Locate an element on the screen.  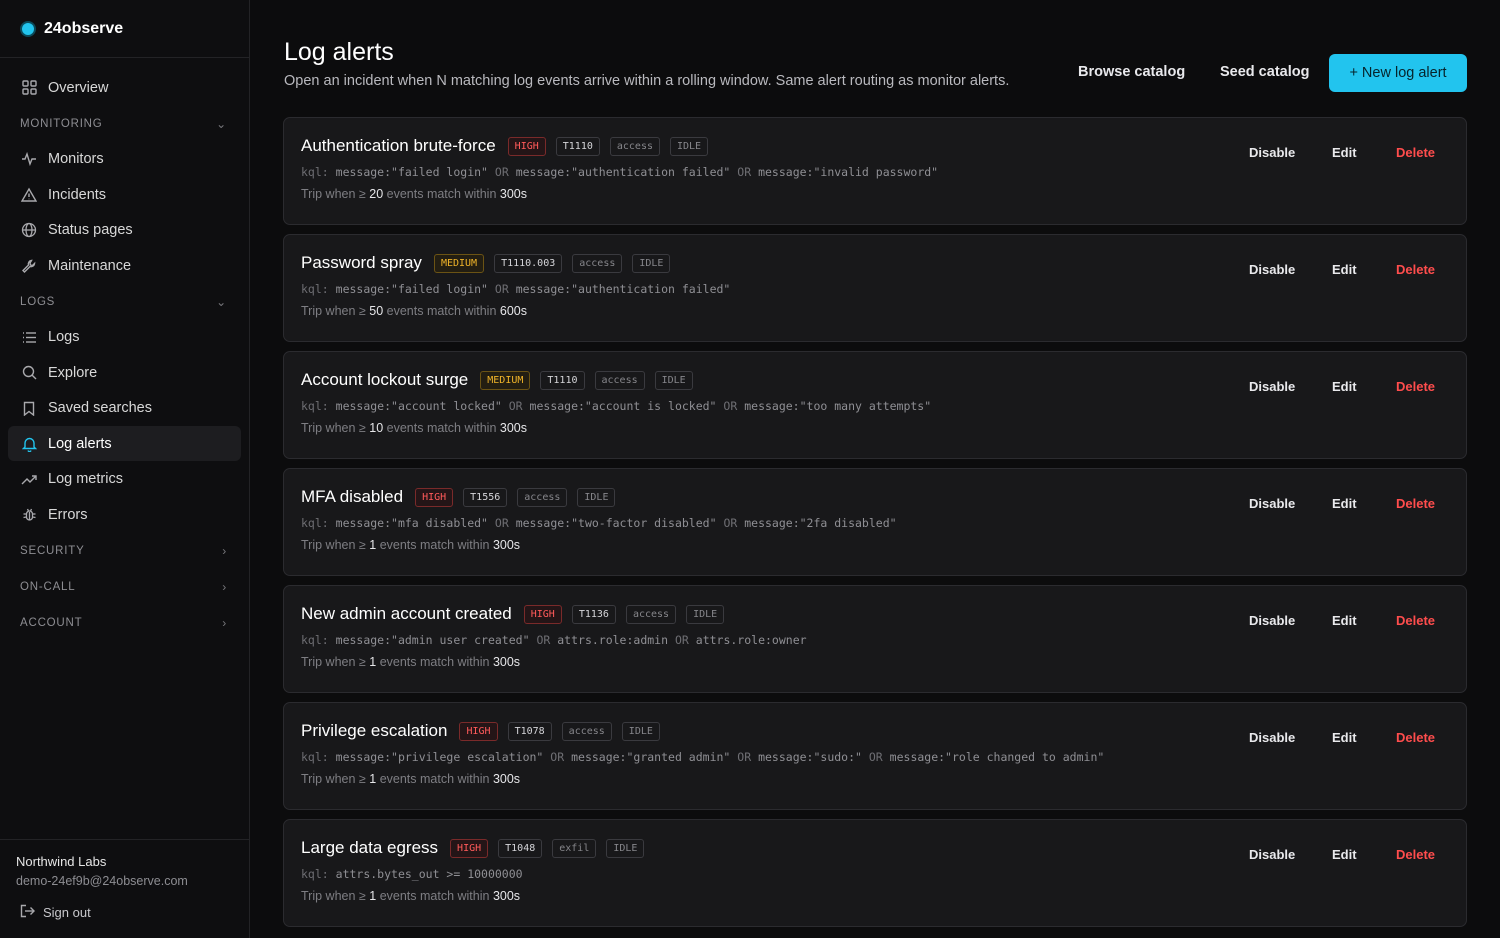
section-account: ACCOUNT › is located at coordinates (124, 623).